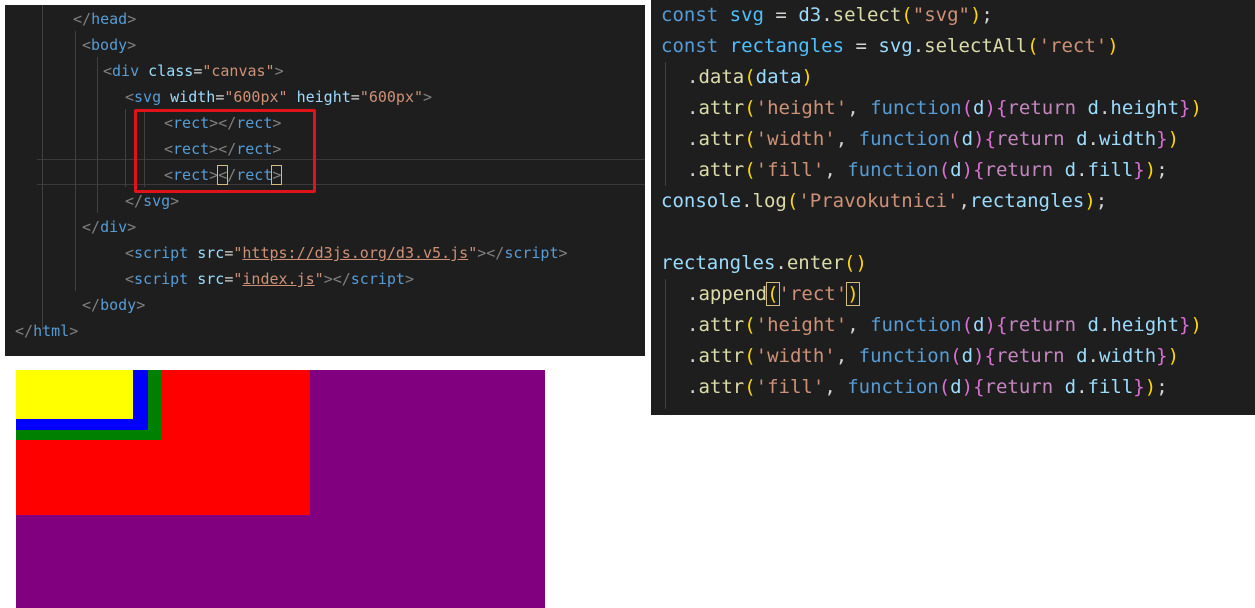 This screenshot has height=608, width=1255. What do you see at coordinates (325, 305) in the screenshot?
I see `html-line-12: </body>` at bounding box center [325, 305].